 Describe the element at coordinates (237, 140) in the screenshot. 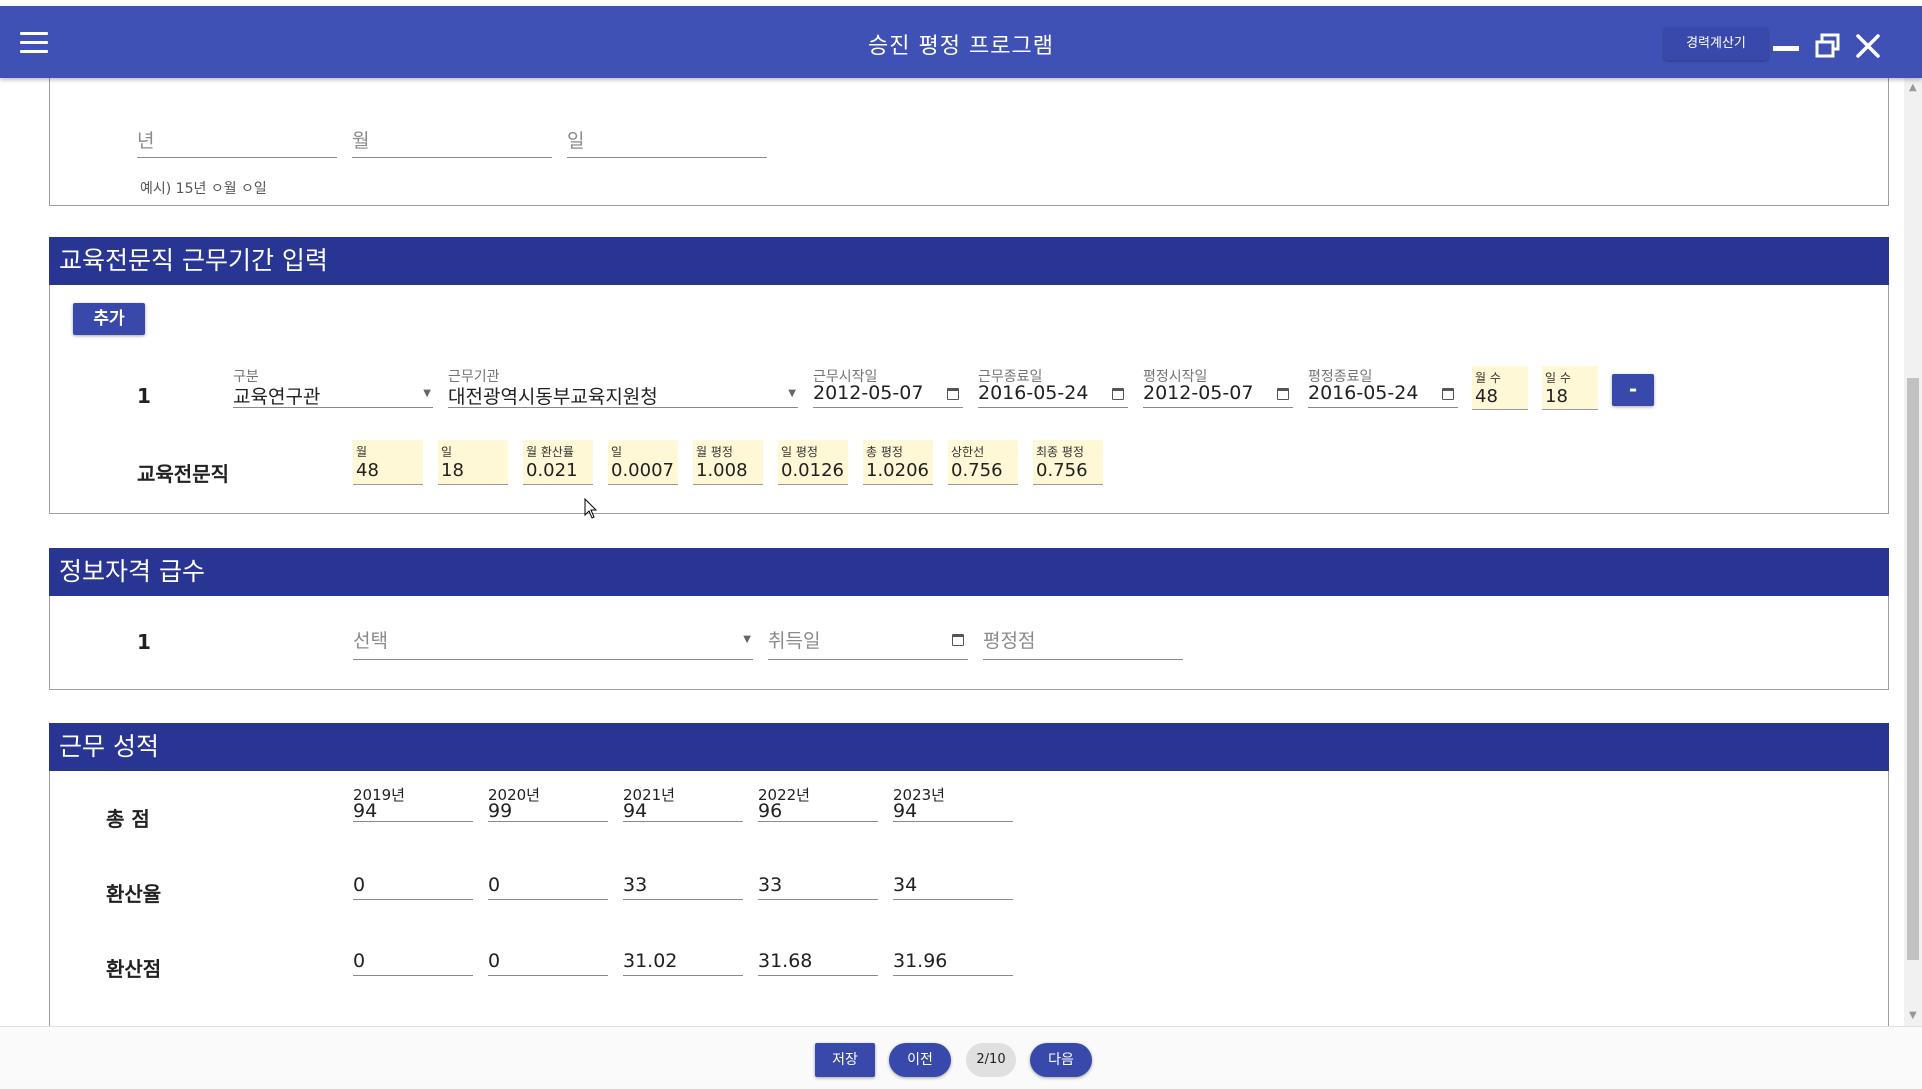

I see `year-field: 년` at that location.